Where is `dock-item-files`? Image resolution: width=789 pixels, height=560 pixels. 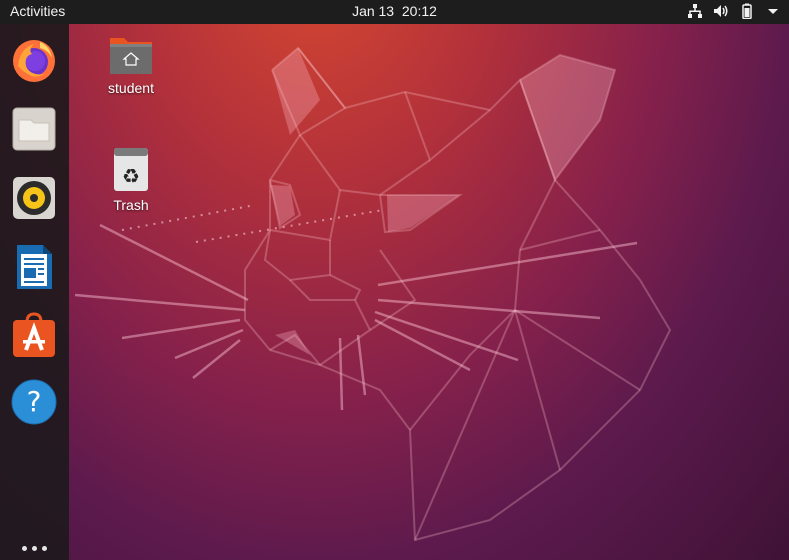 dock-item-files is located at coordinates (34, 129).